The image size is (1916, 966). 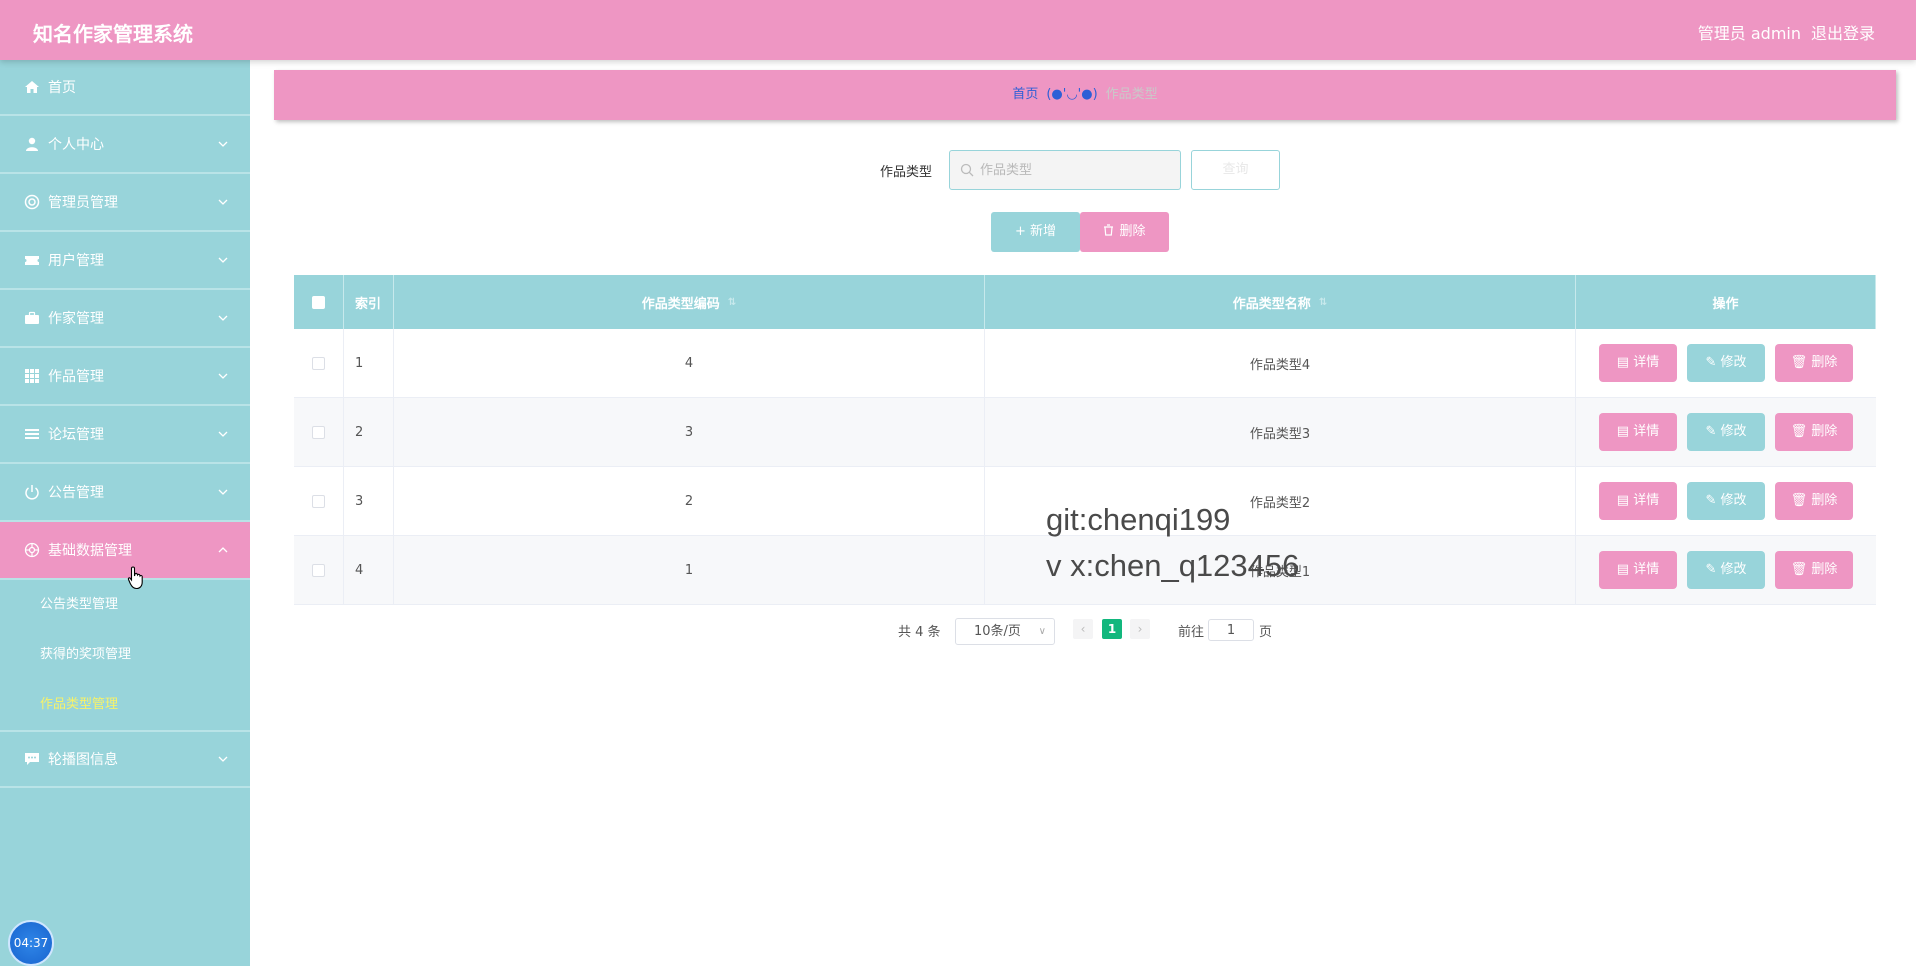 I want to click on current-user: 管理员 admin, so click(x=1749, y=33).